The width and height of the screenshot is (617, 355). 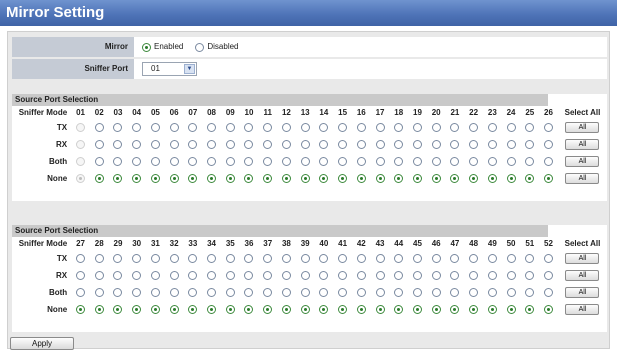 What do you see at coordinates (417, 161) in the screenshot?
I see `port-19-both-radio` at bounding box center [417, 161].